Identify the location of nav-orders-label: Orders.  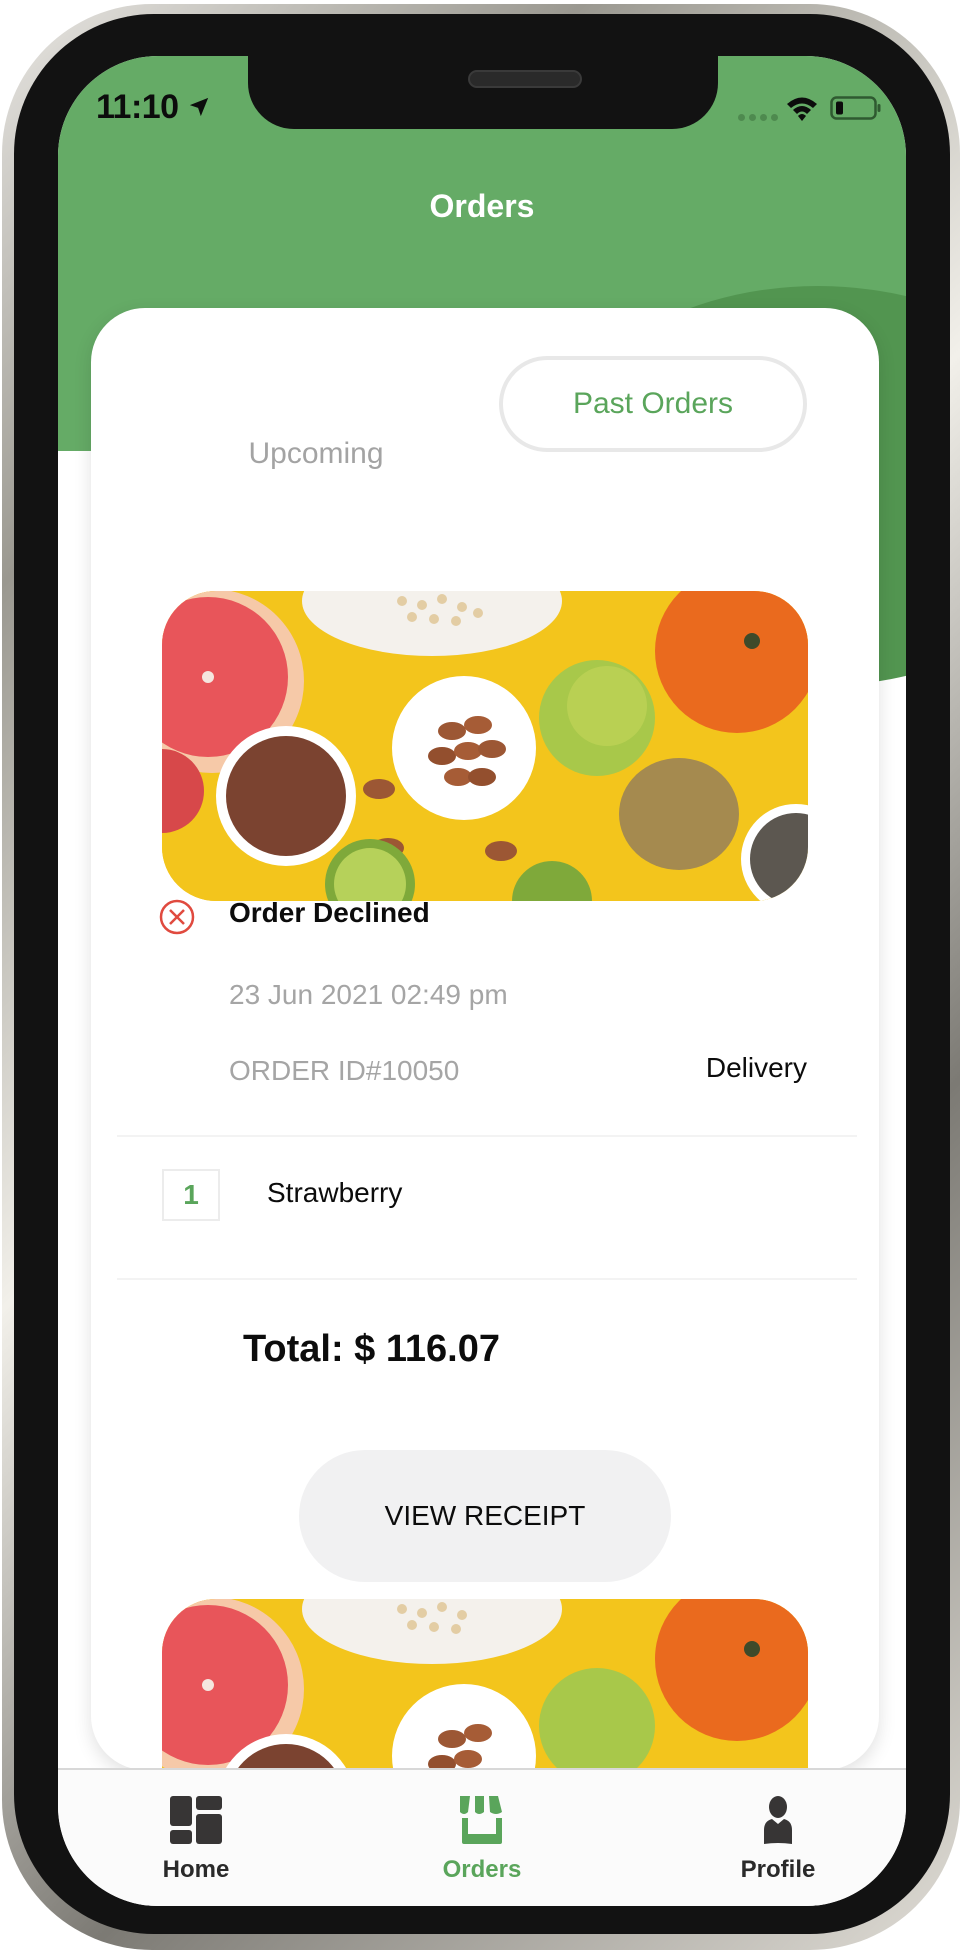
(482, 1869).